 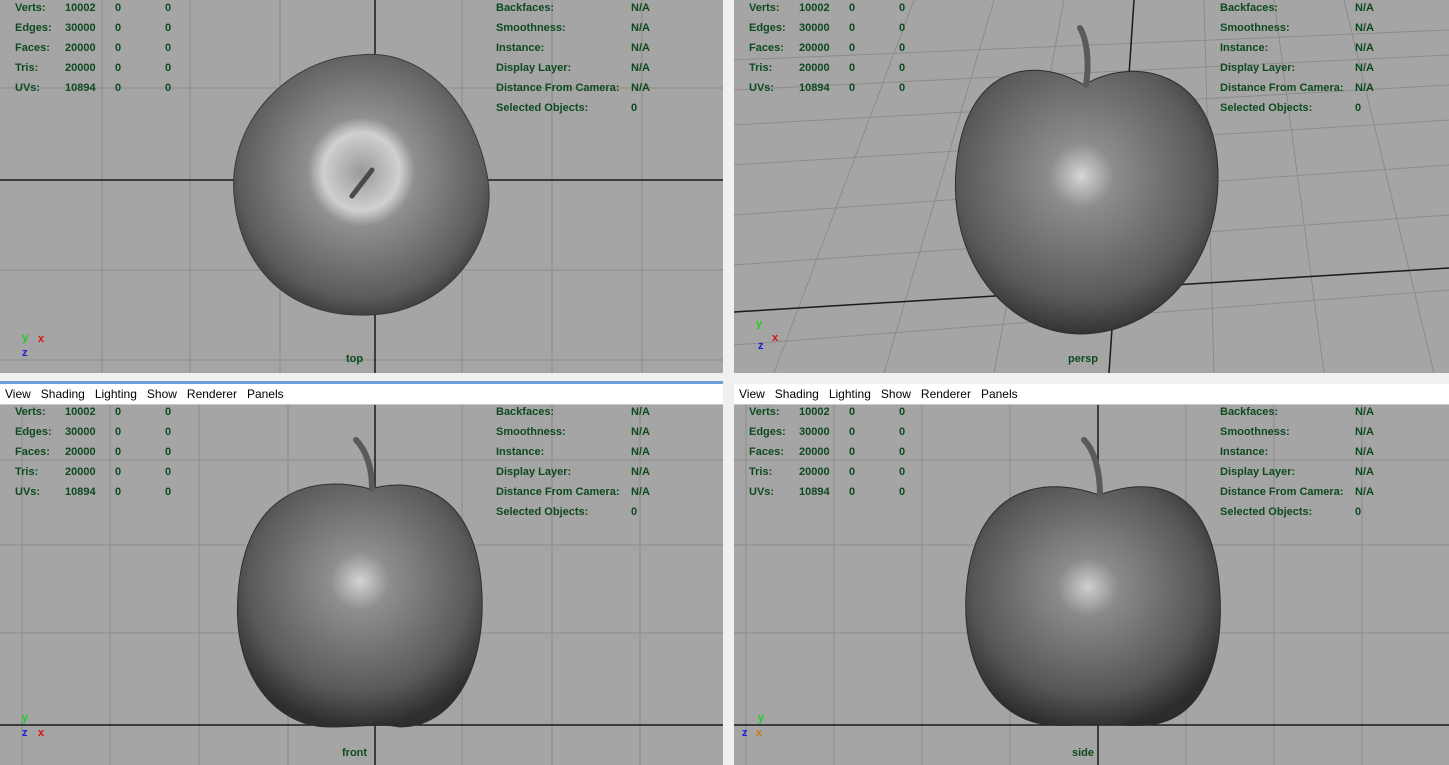 What do you see at coordinates (80, 28) in the screenshot?
I see `stat-value: 30000` at bounding box center [80, 28].